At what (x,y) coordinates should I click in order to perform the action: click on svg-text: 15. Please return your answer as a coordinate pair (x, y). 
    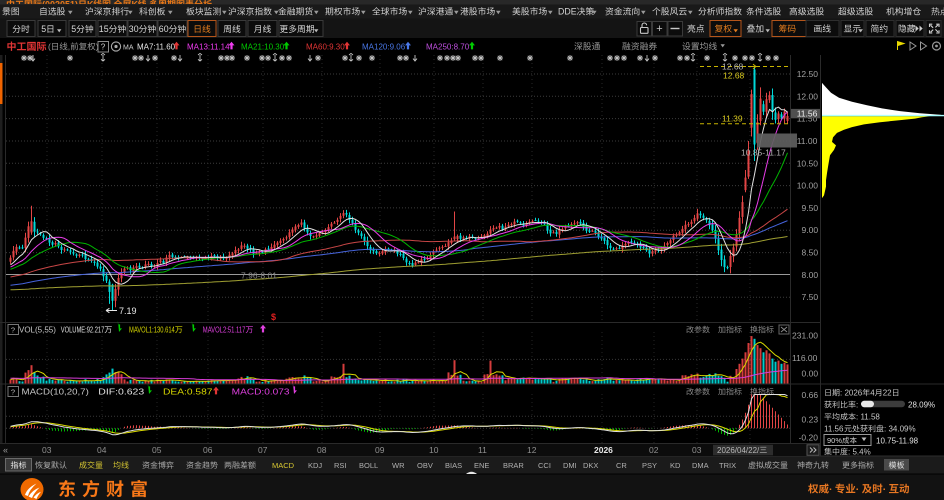
    Looking at the image, I should click on (104, 29).